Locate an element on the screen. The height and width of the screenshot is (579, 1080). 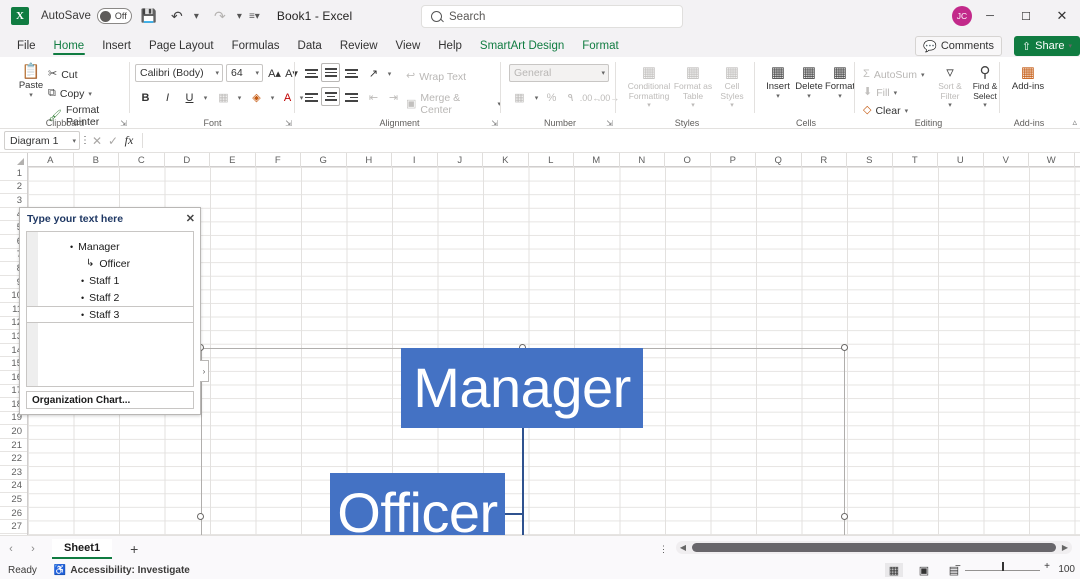
text-pane-item-staff-2: • Staff 2 is located at coordinates (115, 297).